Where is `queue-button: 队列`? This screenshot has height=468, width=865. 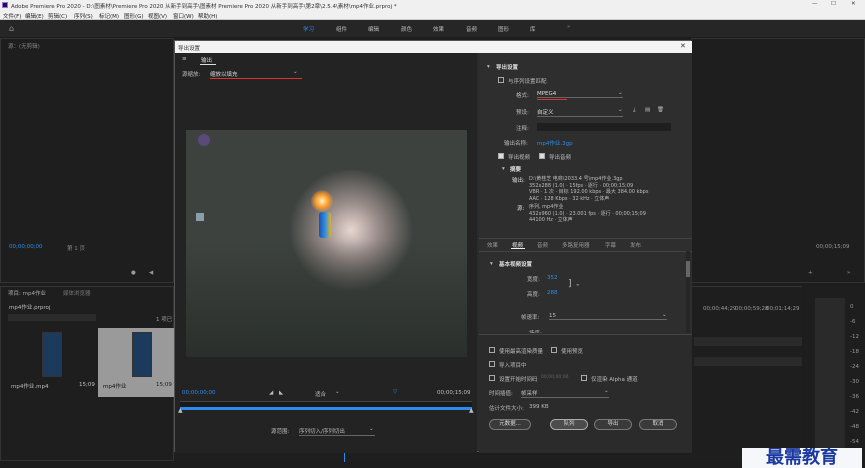
queue-button: 队列 is located at coordinates (569, 424).